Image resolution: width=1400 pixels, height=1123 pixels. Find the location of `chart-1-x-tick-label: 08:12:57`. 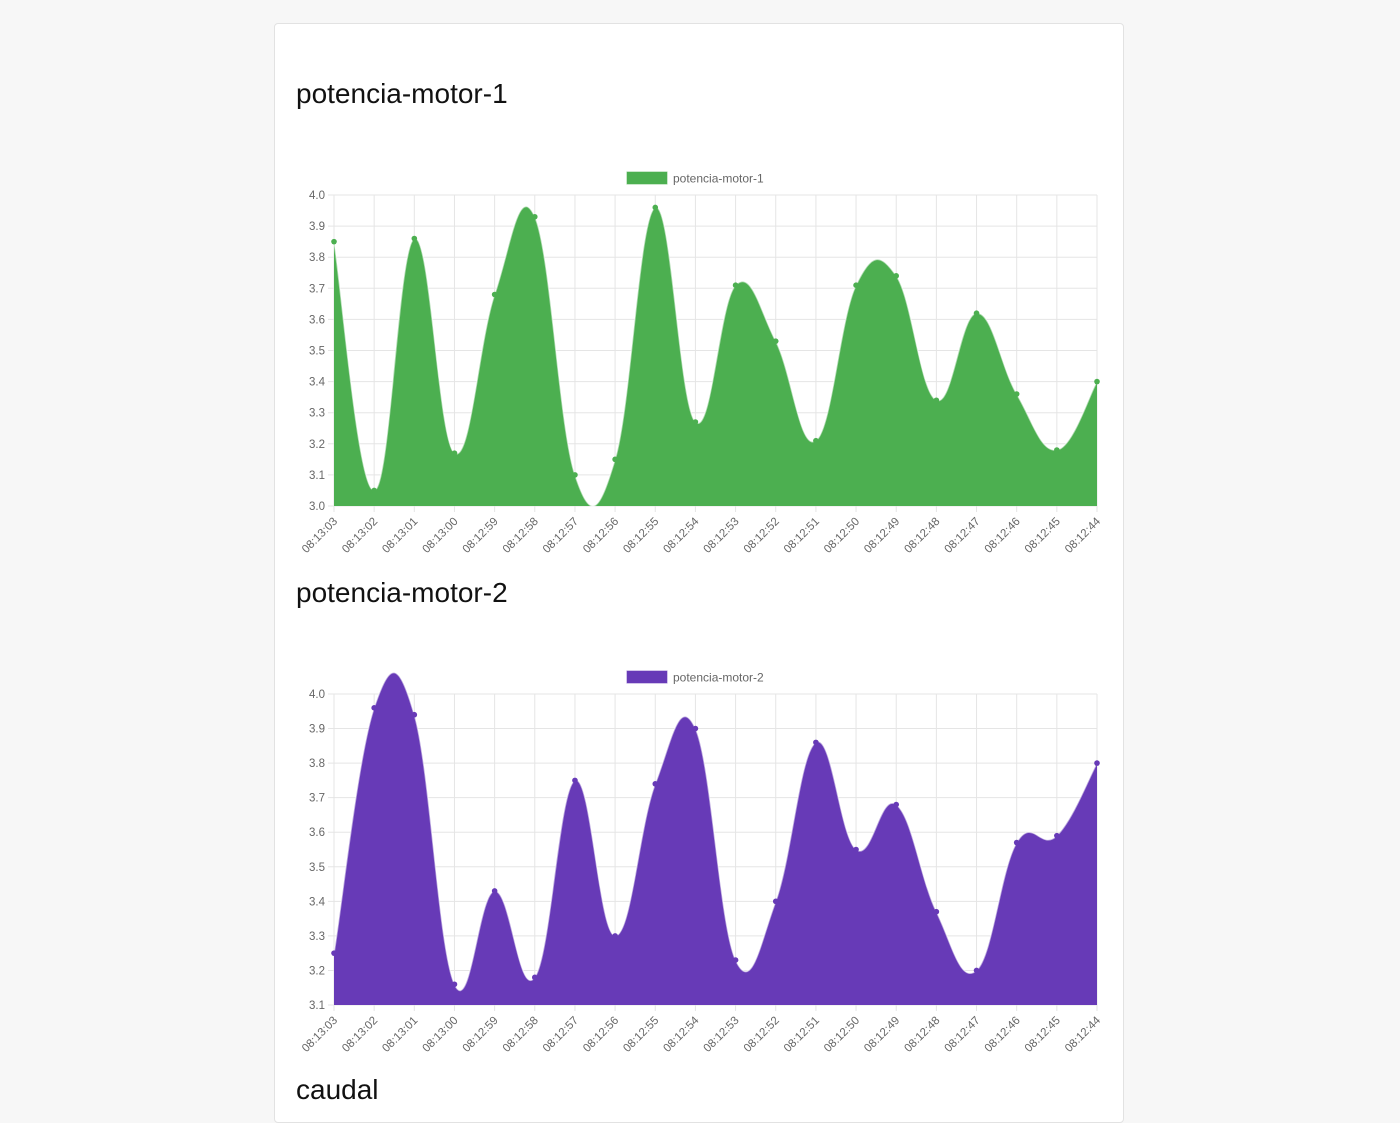

chart-1-x-tick-label: 08:12:57 is located at coordinates (561, 536).